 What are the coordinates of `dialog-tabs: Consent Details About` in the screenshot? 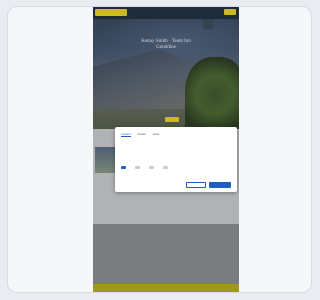 It's located at (140, 135).